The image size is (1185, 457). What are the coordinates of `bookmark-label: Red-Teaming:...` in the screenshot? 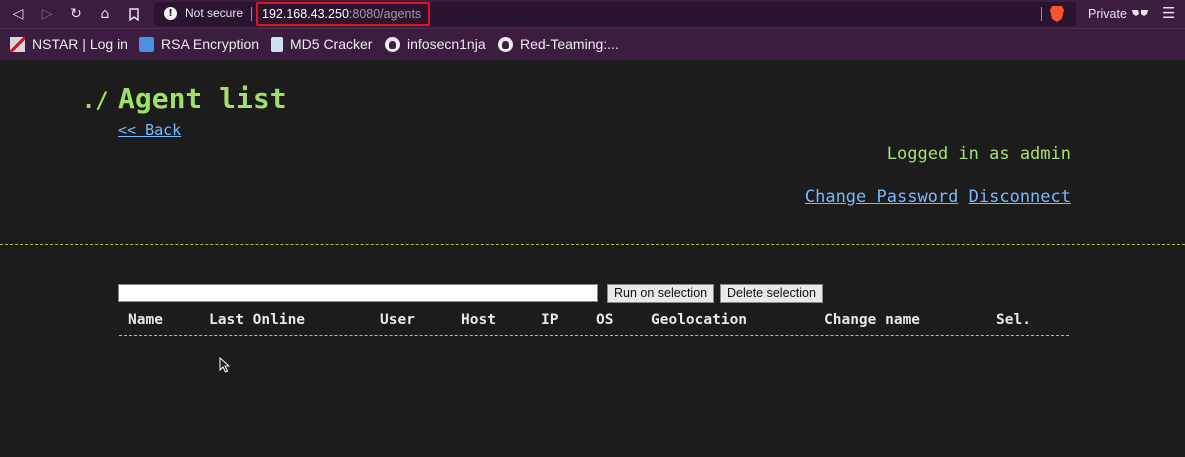 It's located at (569, 44).